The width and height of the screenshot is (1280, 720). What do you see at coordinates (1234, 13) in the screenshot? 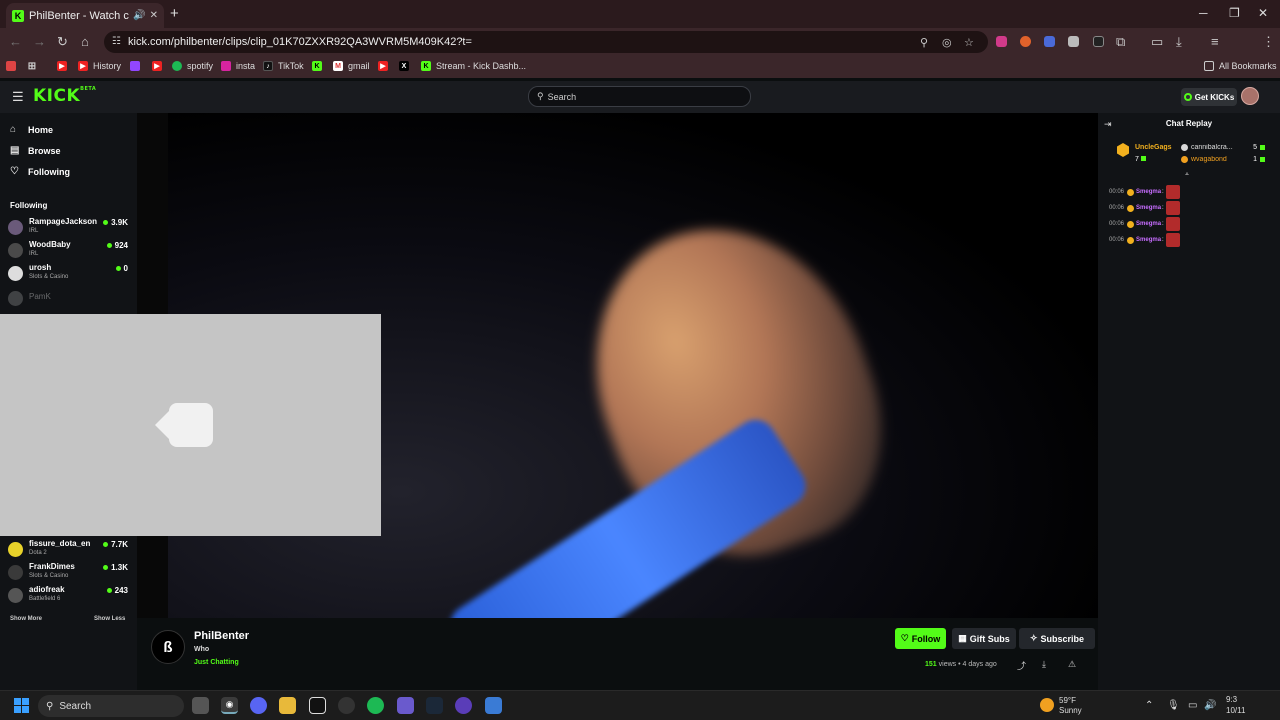
I see `restore-icon: ❐` at bounding box center [1234, 13].